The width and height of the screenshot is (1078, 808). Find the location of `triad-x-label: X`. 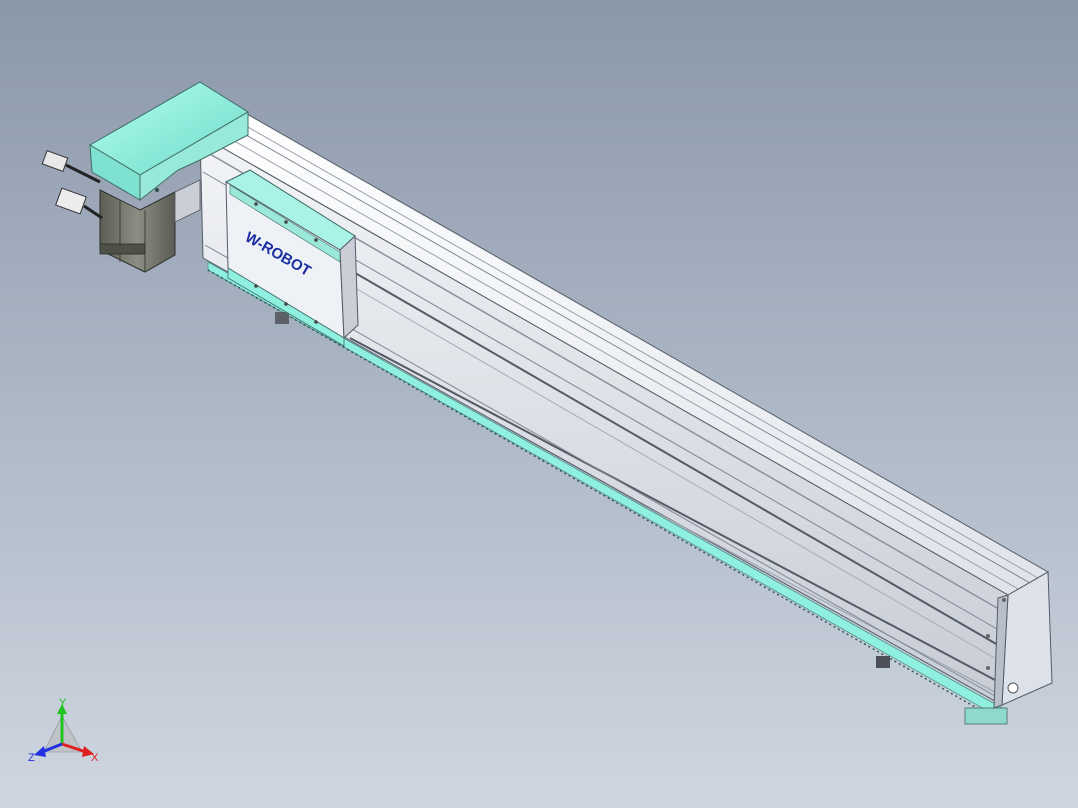

triad-x-label: X is located at coordinates (95, 758).